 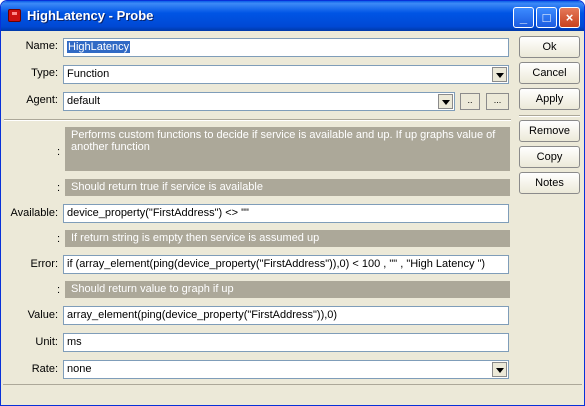 What do you see at coordinates (569, 17) in the screenshot?
I see `close-button: ×` at bounding box center [569, 17].